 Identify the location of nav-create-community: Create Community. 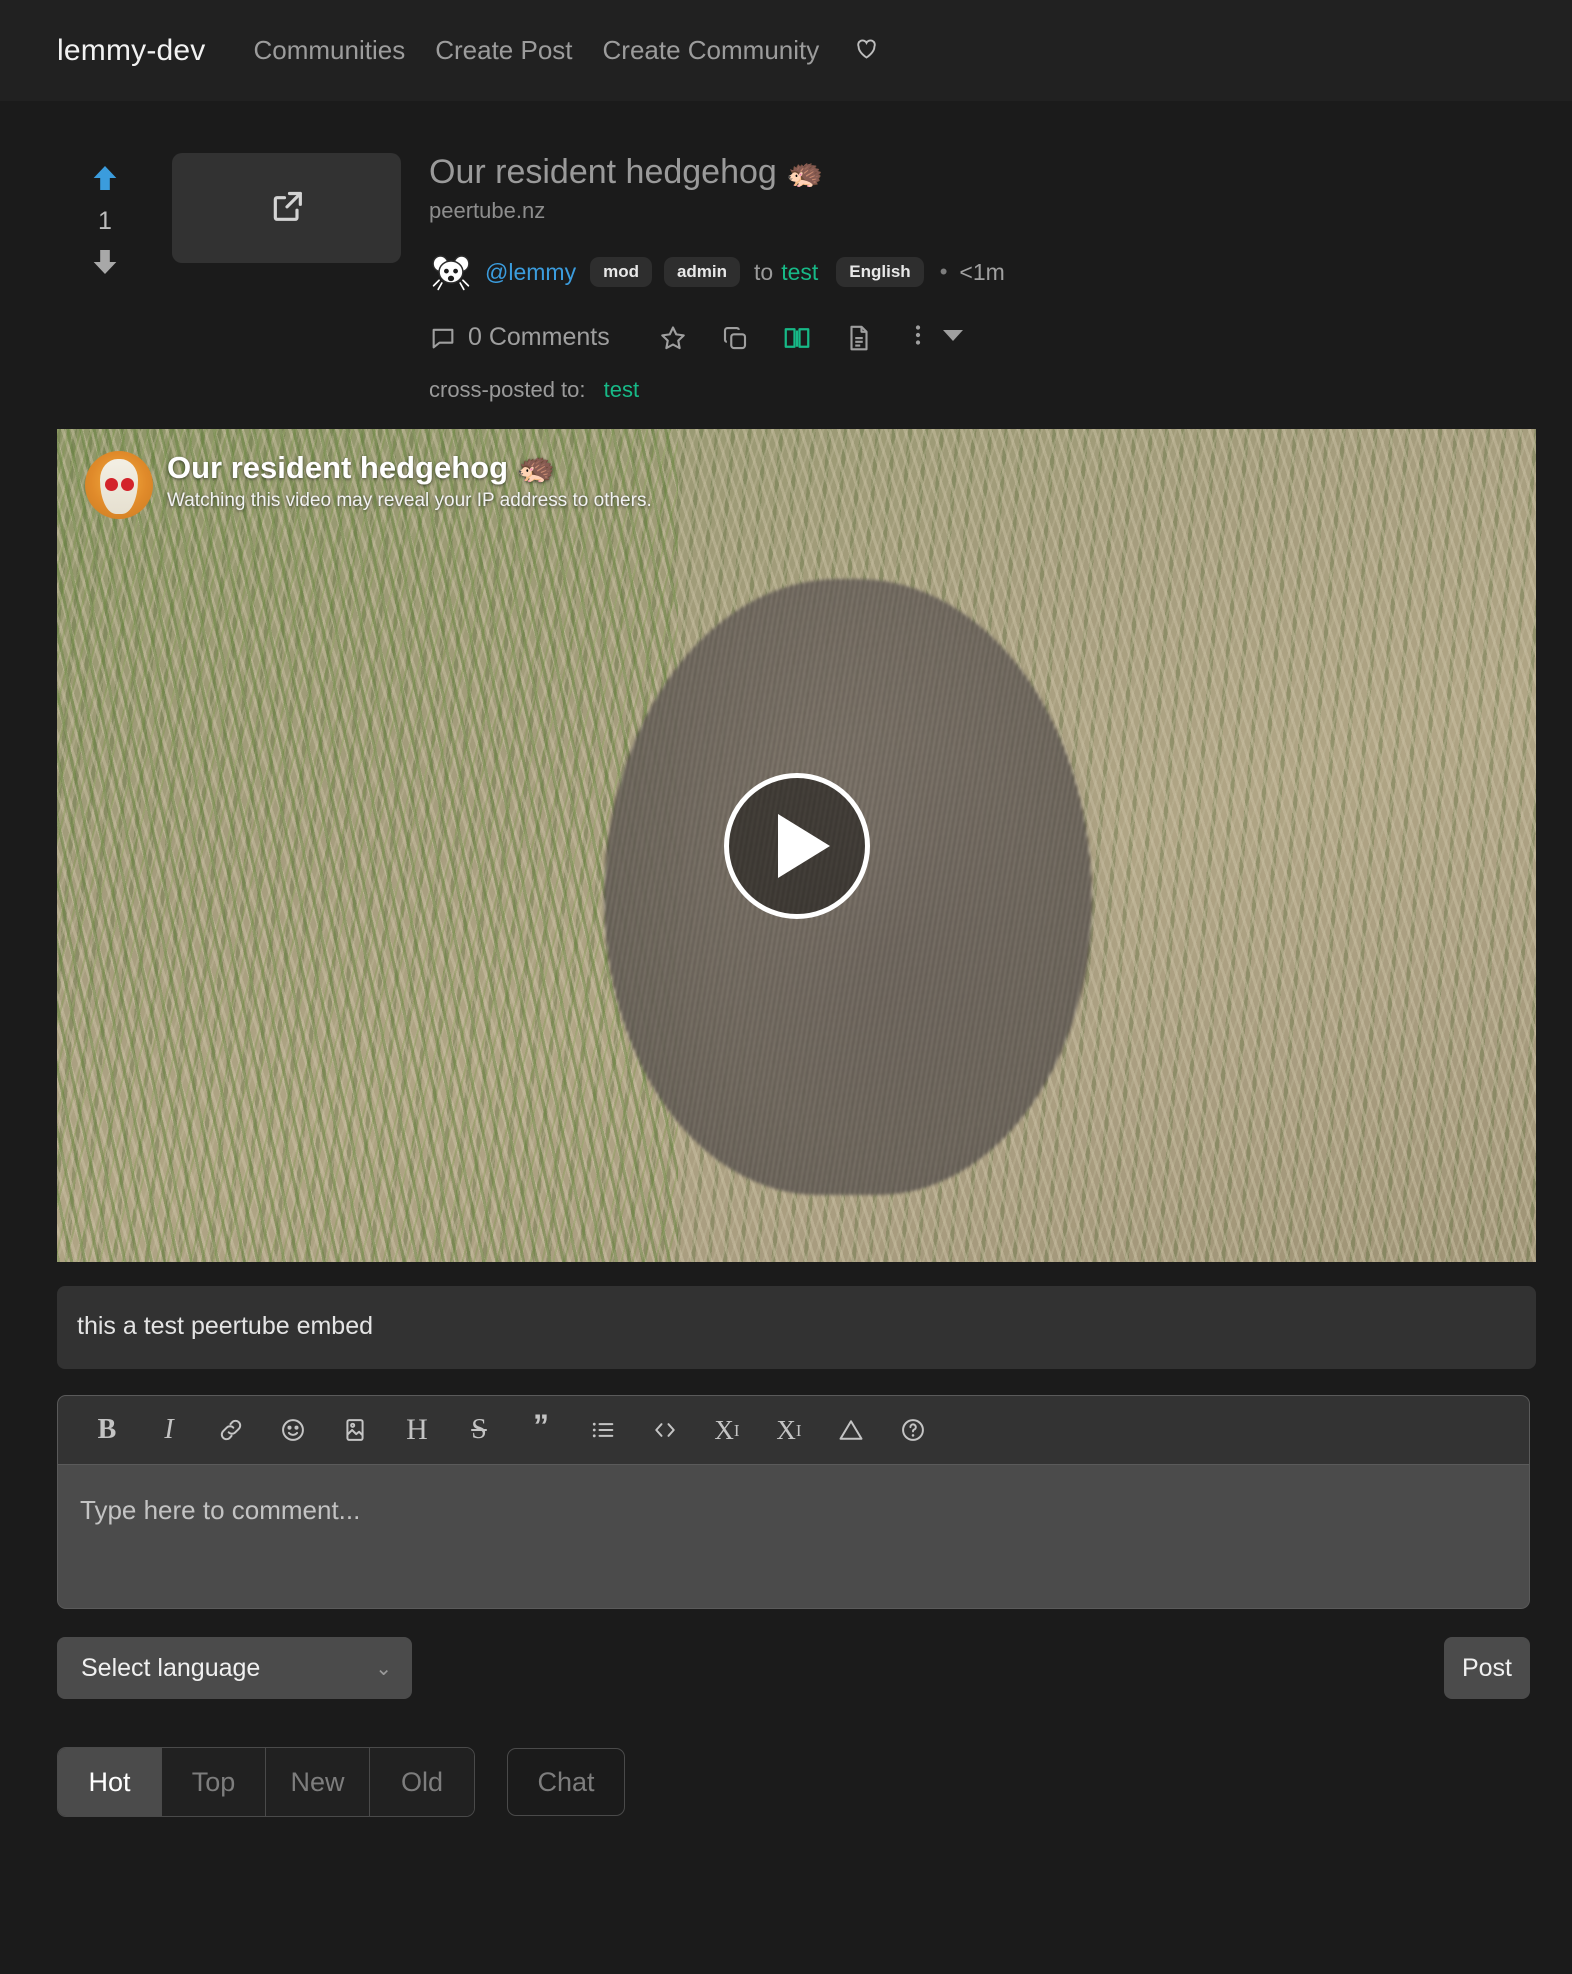
(711, 50).